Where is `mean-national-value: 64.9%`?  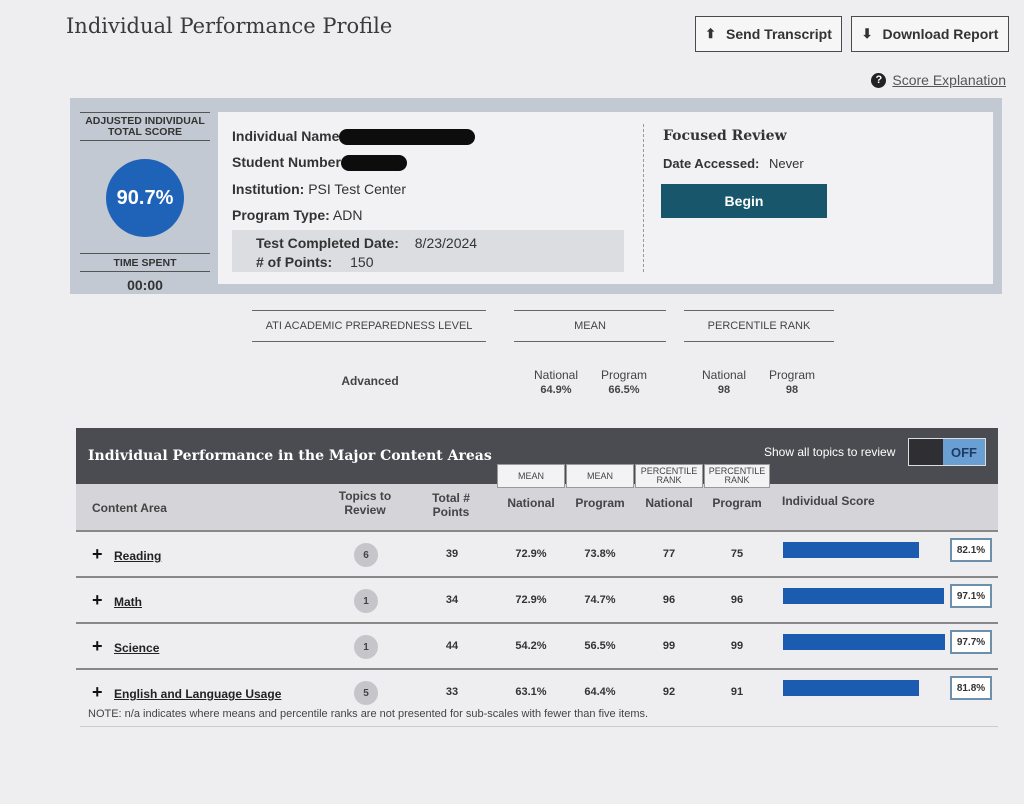 mean-national-value: 64.9% is located at coordinates (556, 390).